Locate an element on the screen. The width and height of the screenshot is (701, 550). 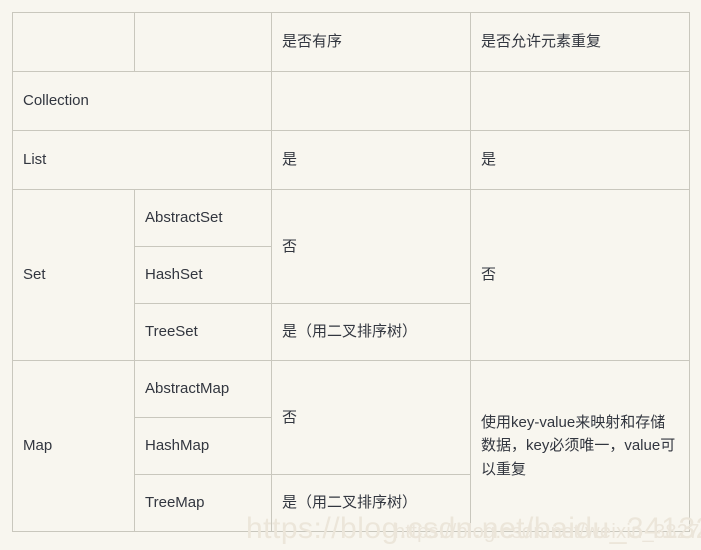
table-row-list: List 是 是 is located at coordinates (351, 160).